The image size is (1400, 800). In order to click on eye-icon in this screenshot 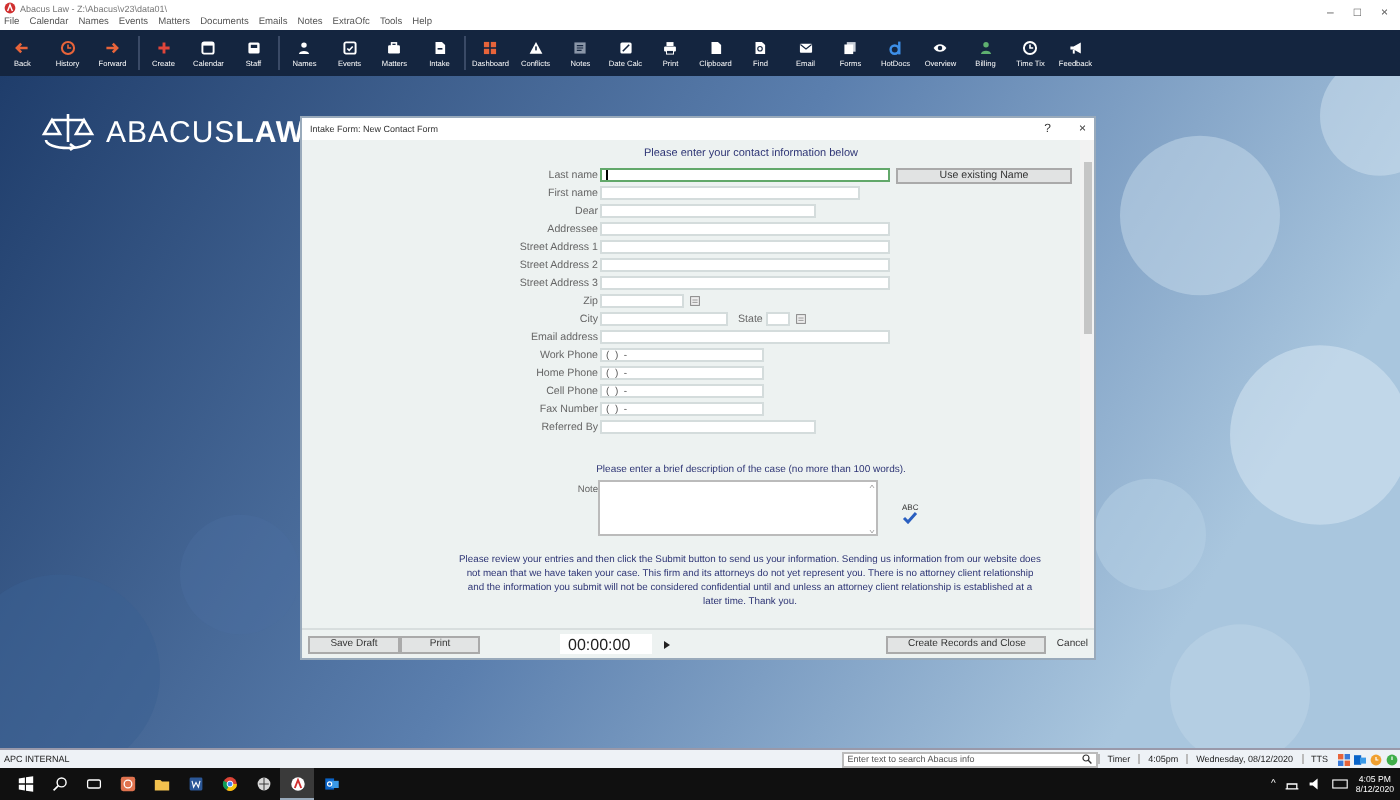, I will do `click(940, 47)`.